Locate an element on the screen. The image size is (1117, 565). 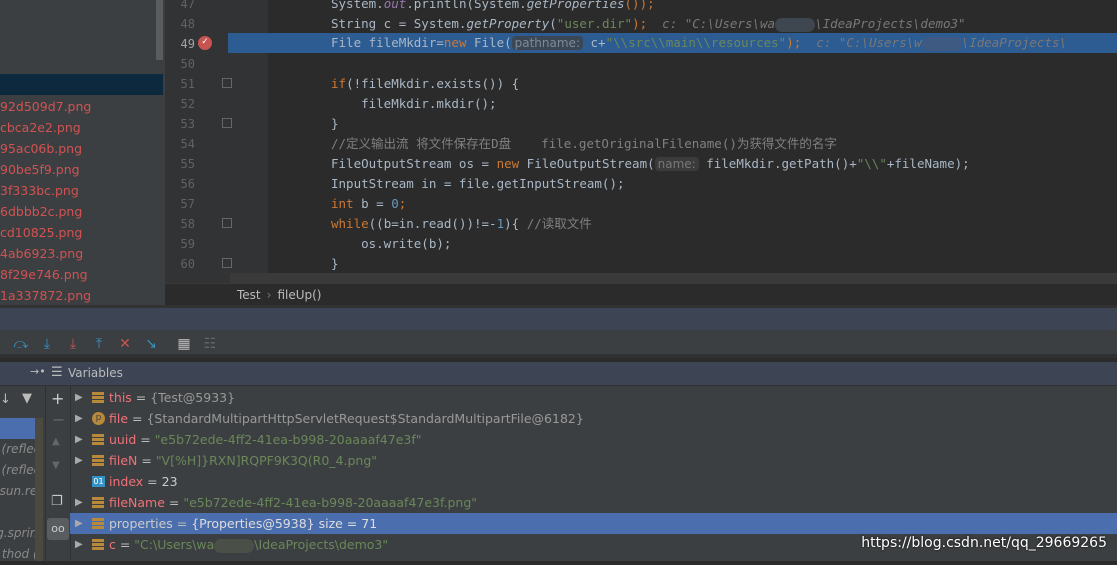
arrow-down-icon: ↓ is located at coordinates (5, 399).